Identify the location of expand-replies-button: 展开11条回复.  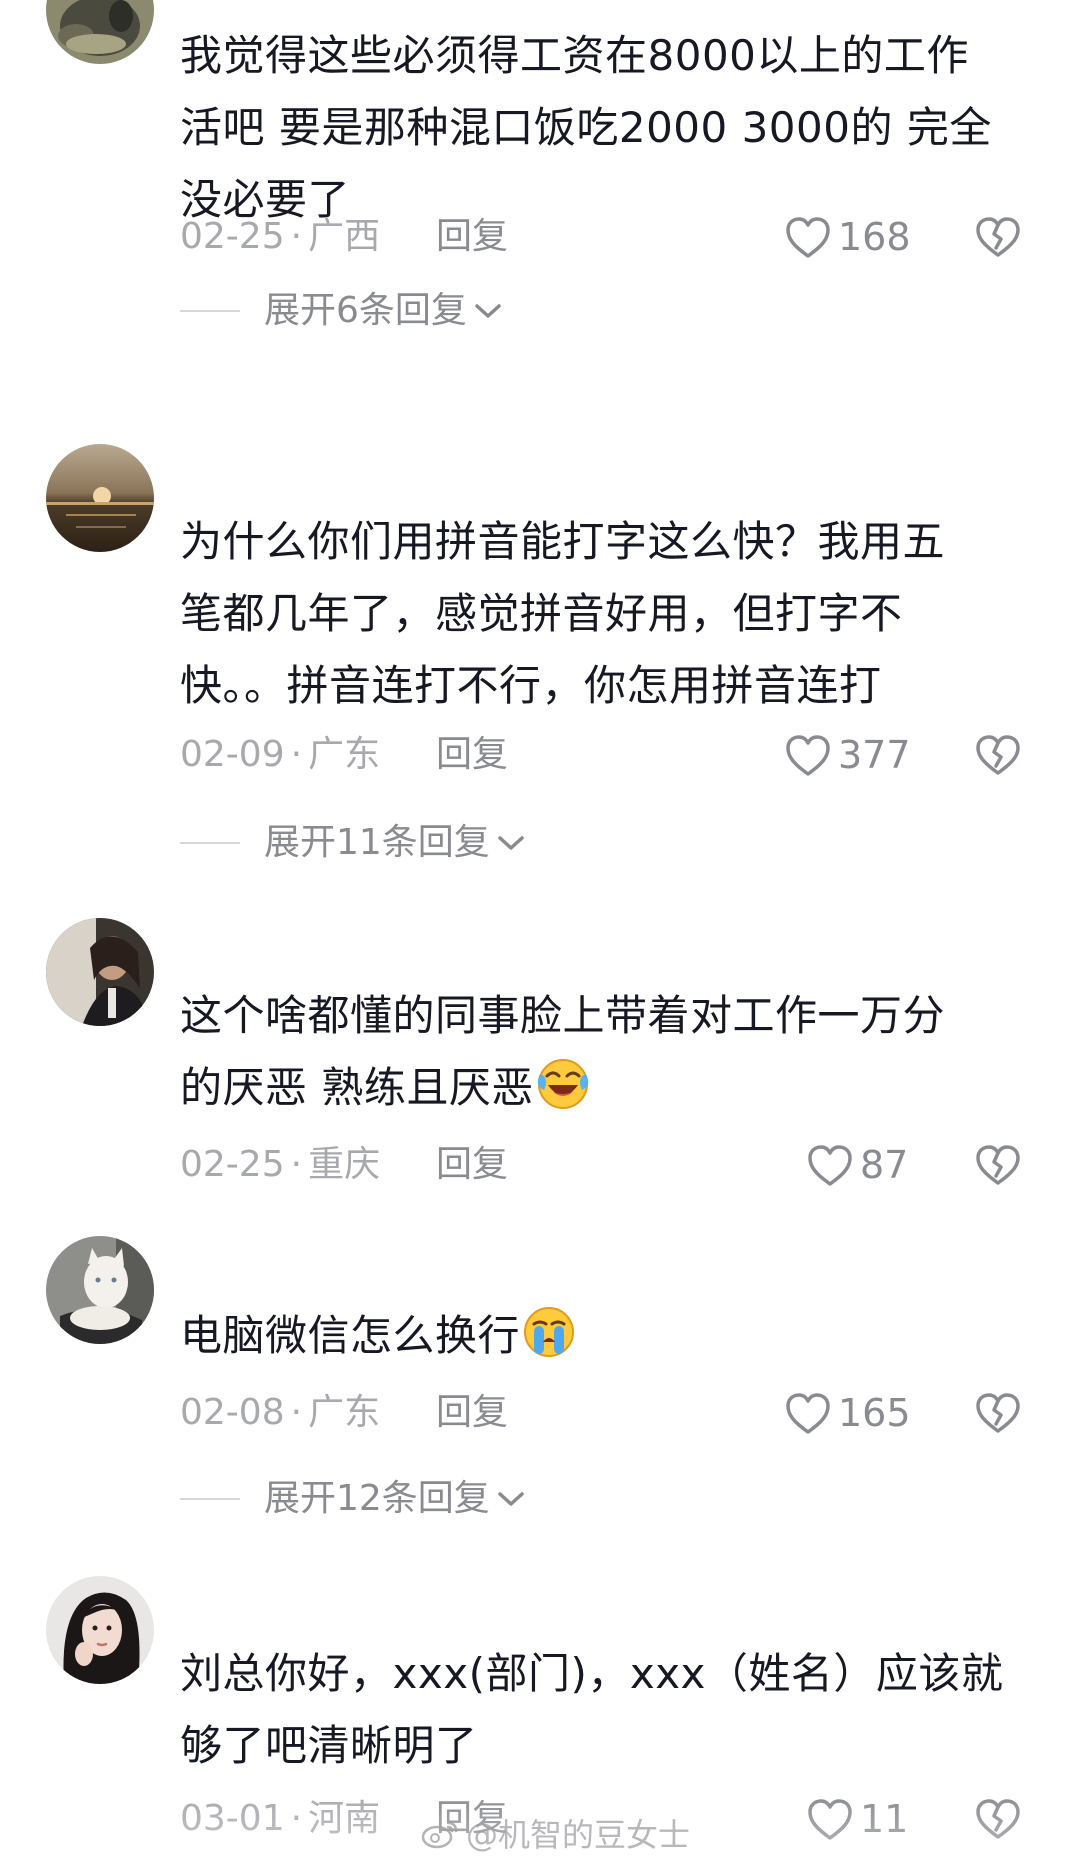
(353, 843).